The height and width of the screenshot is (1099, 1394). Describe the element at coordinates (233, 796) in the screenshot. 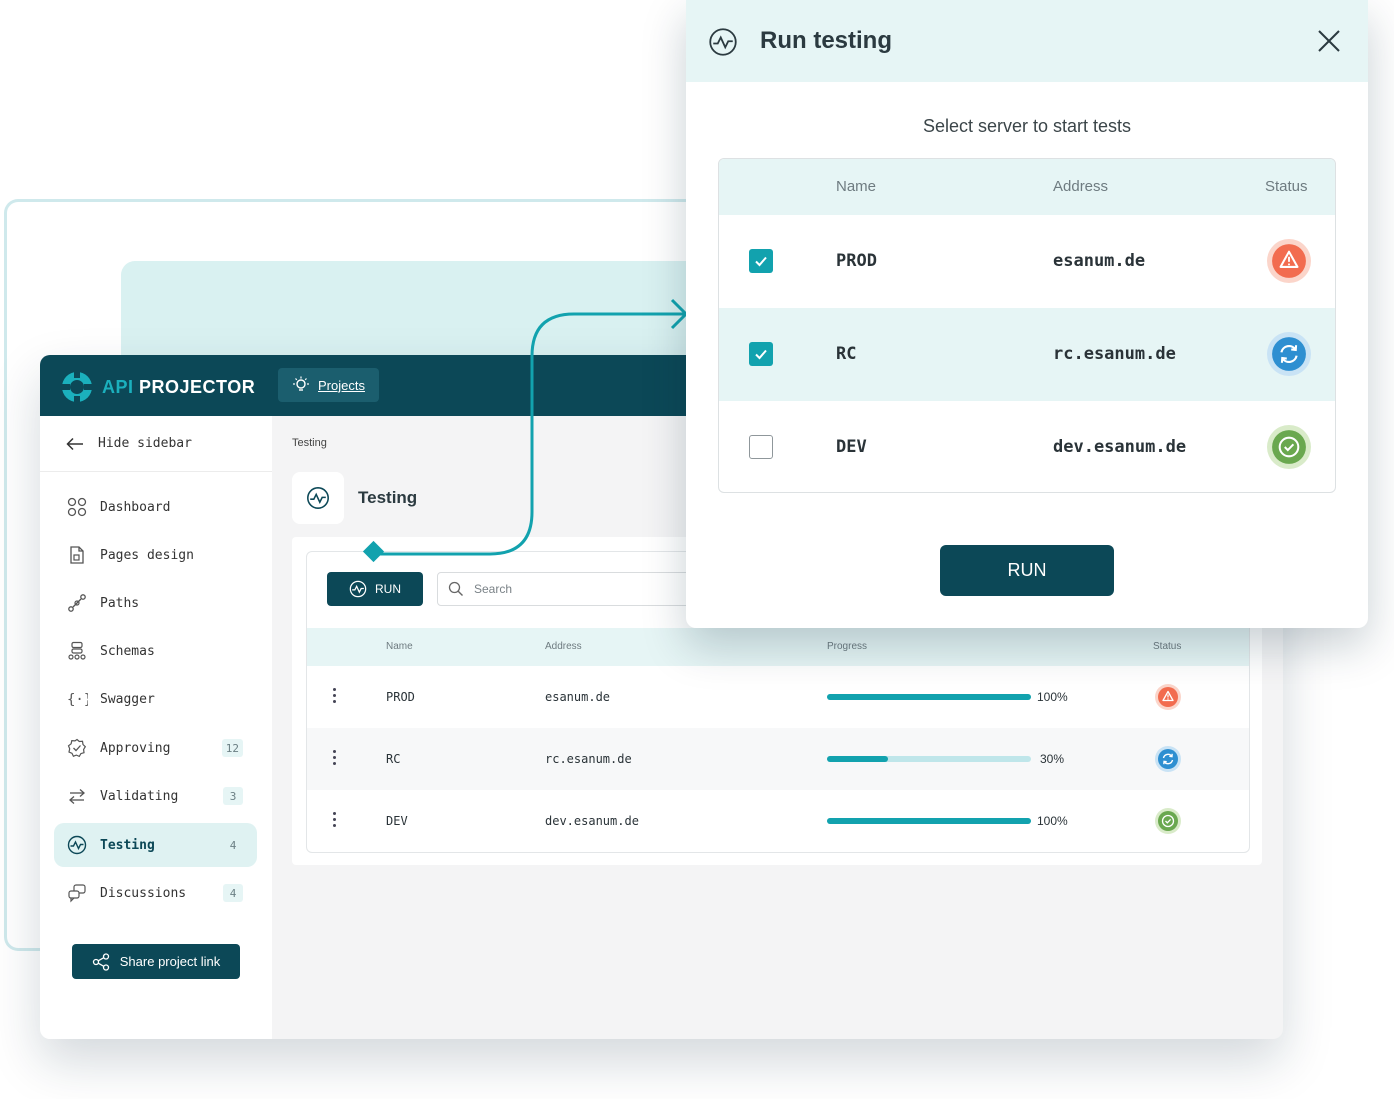

I see `count-badge: 3` at that location.